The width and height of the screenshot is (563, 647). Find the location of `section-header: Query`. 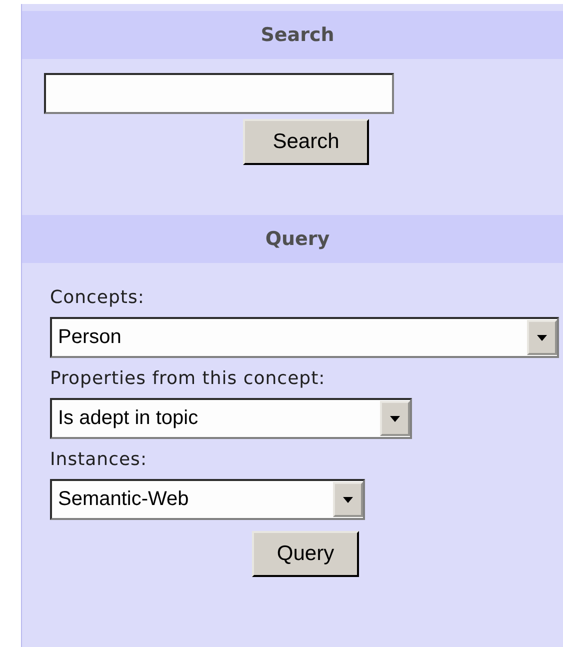

section-header: Query is located at coordinates (292, 239).